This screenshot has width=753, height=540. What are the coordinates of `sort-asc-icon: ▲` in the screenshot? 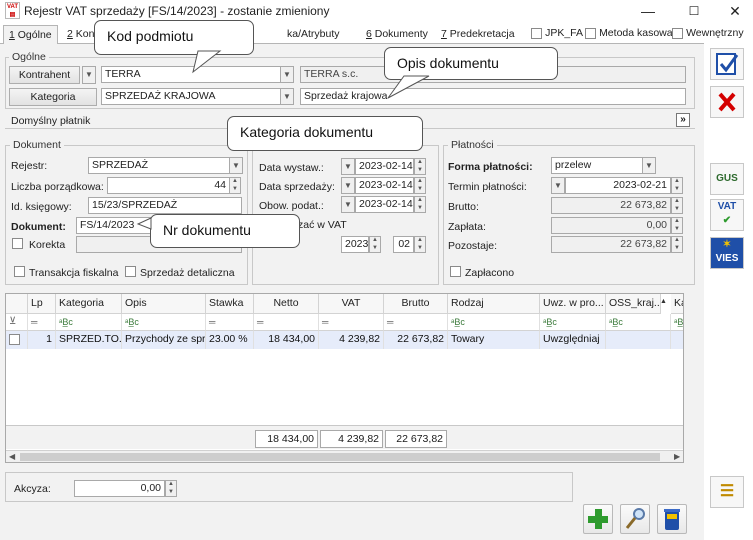 It's located at (663, 301).